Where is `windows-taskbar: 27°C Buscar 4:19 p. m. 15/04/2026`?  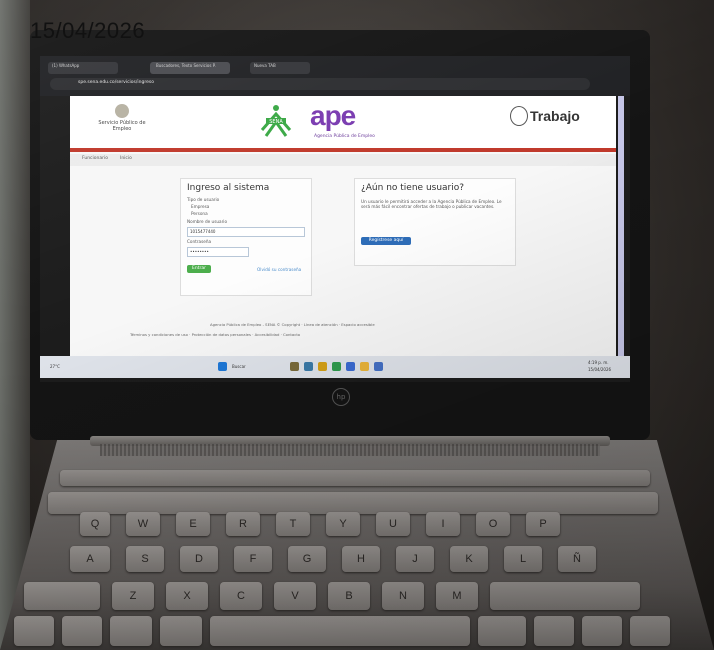
windows-taskbar: 27°C Buscar 4:19 p. m. 15/04/2026 is located at coordinates (335, 367).